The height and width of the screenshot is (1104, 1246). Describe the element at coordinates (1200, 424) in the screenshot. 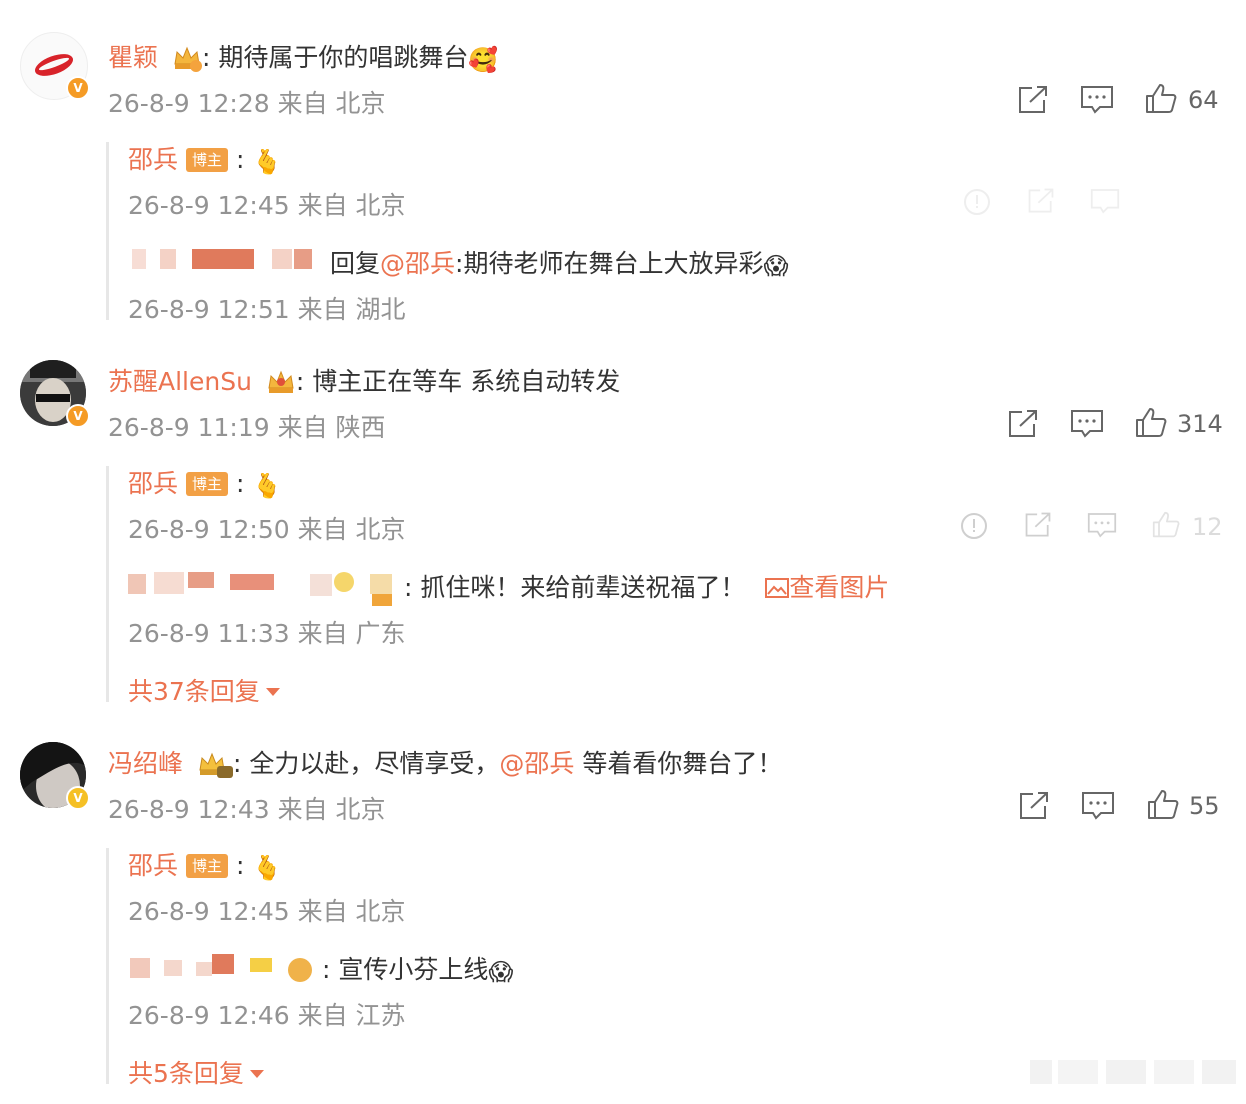

I see `like-count: 314` at that location.